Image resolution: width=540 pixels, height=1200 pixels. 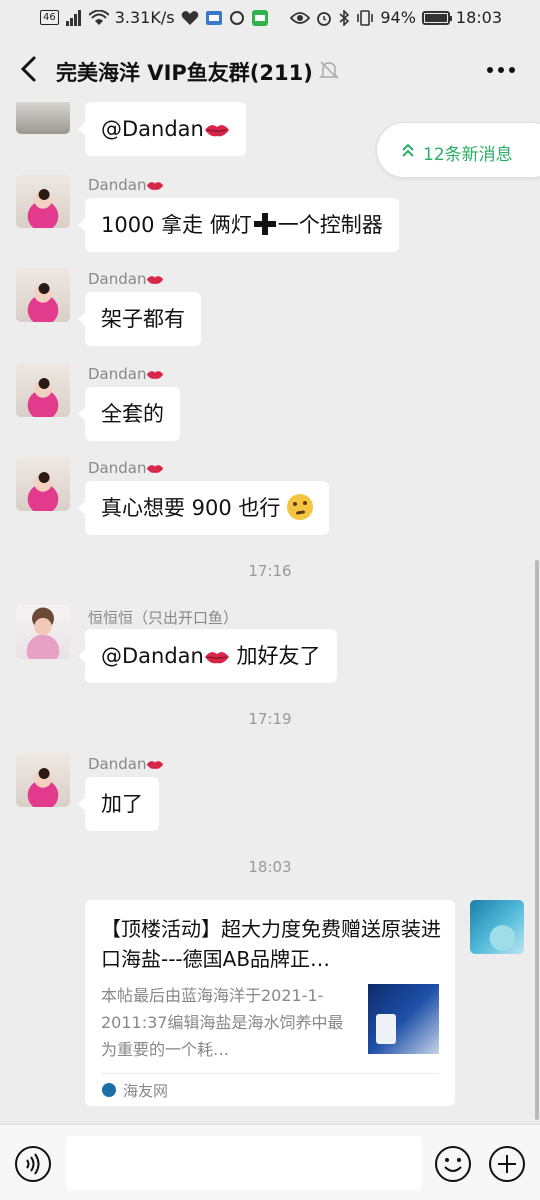 I want to click on message-bubble: 1000 拿走 俩灯 一个控制器, so click(x=238, y=225).